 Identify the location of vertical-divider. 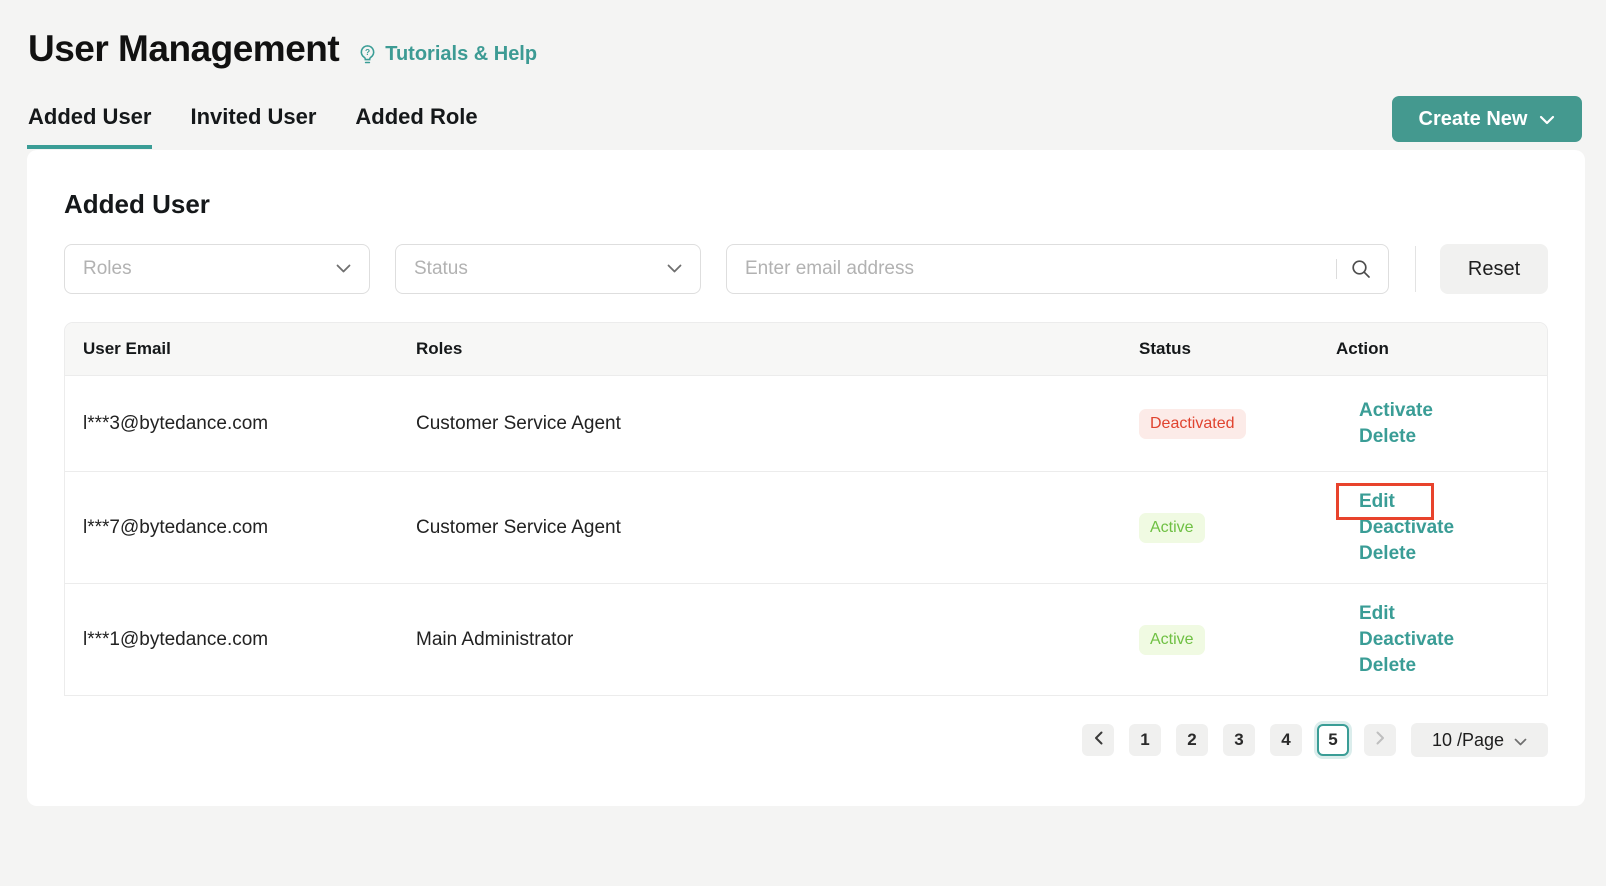
(1415, 269).